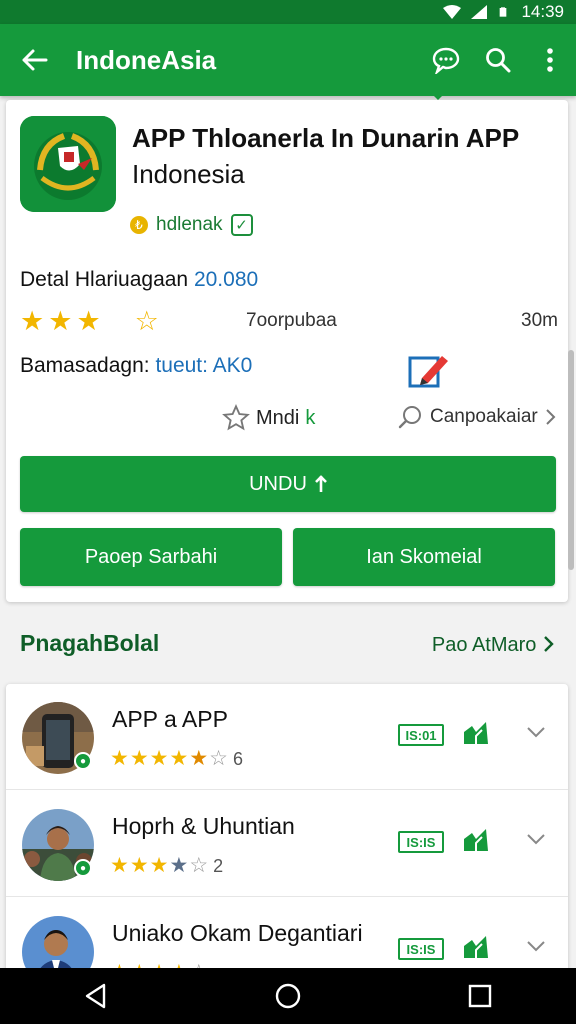 This screenshot has width=576, height=1024. What do you see at coordinates (150, 758) in the screenshot?
I see `star-icon: ★★★★` at bounding box center [150, 758].